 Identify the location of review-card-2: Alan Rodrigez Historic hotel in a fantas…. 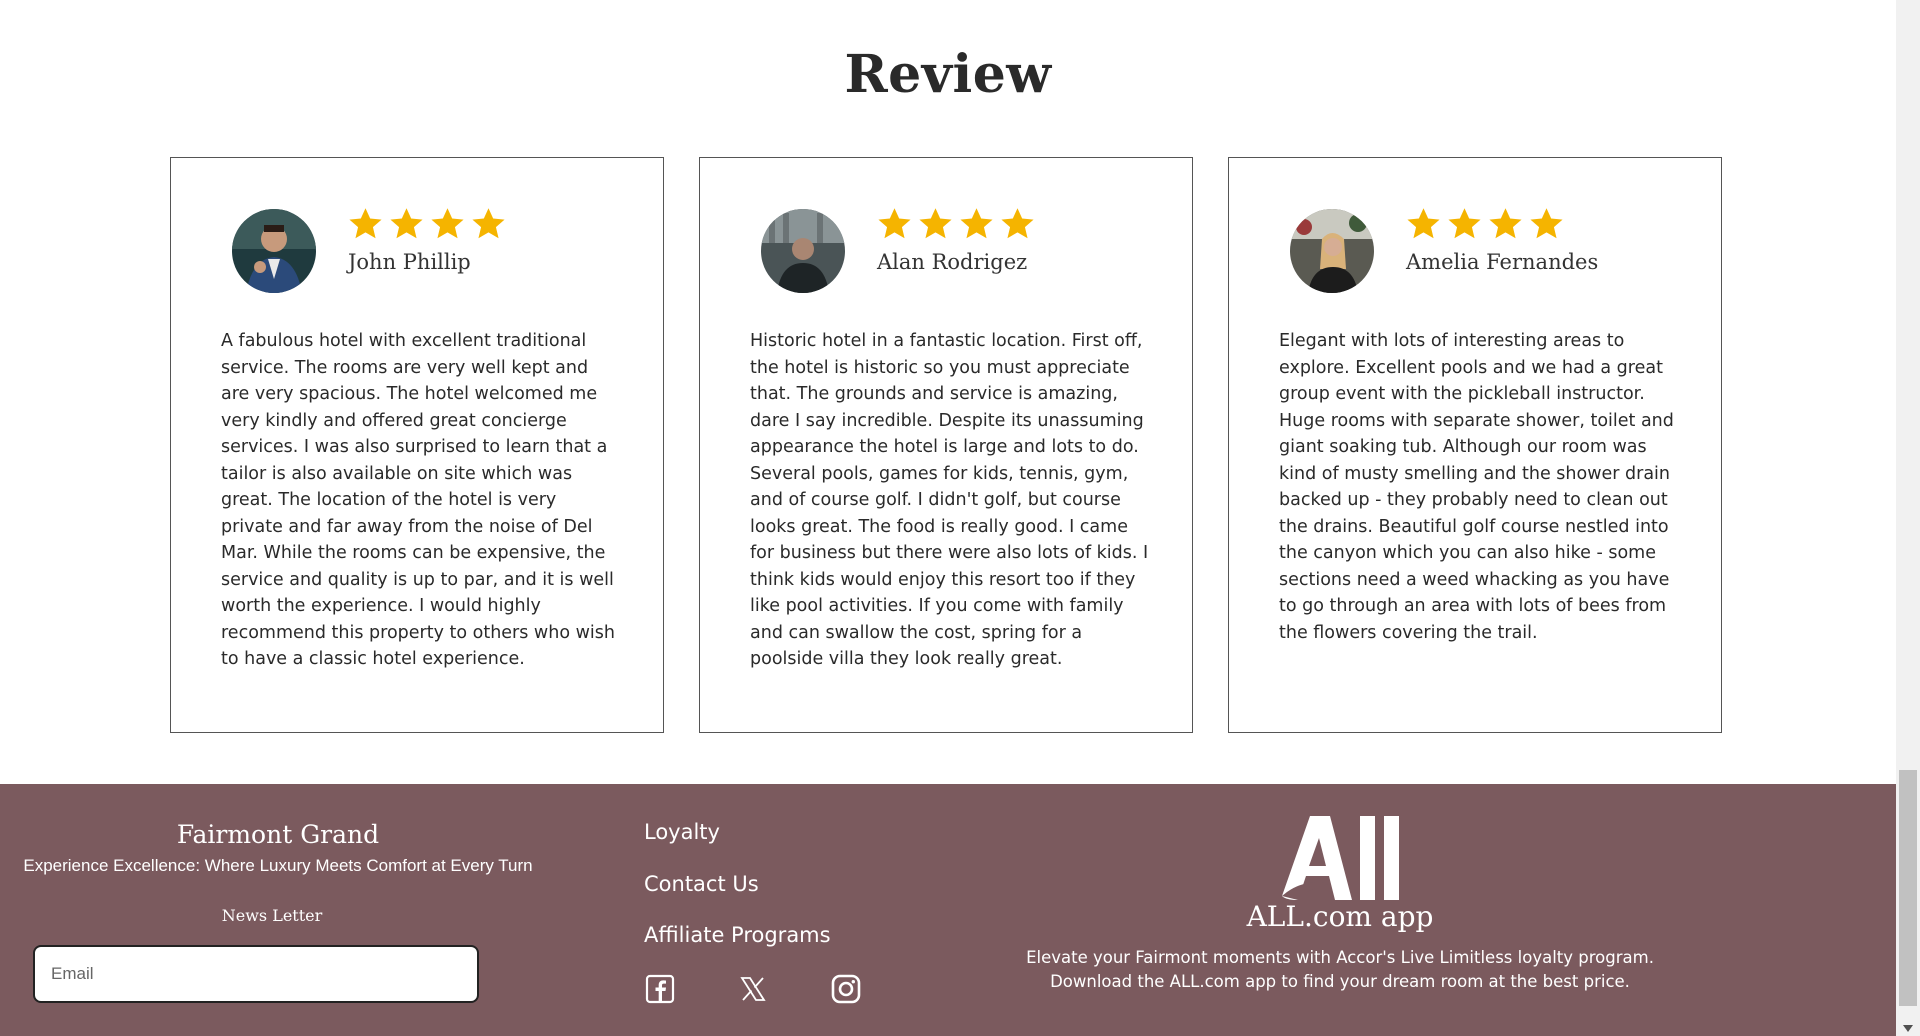
(946, 445).